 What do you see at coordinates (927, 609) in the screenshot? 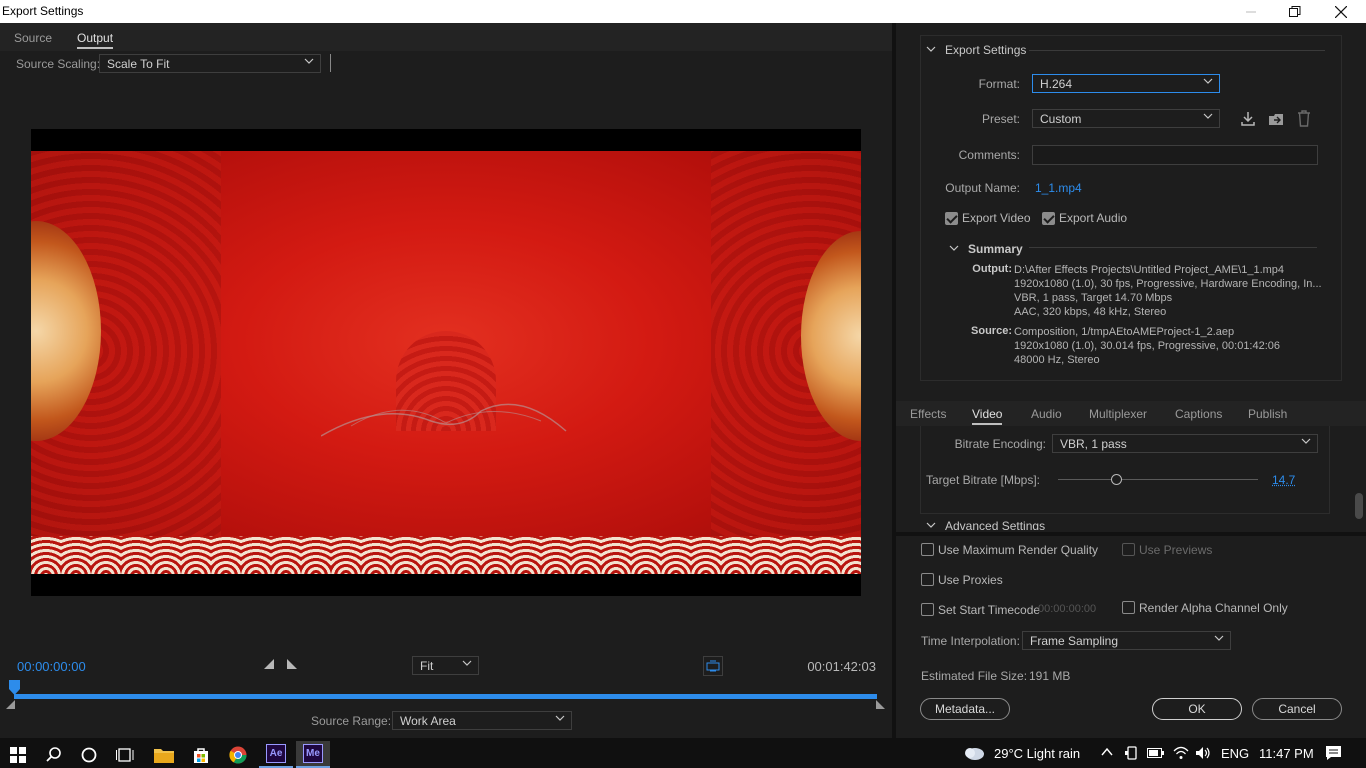
I see `start-timecode-checkbox` at bounding box center [927, 609].